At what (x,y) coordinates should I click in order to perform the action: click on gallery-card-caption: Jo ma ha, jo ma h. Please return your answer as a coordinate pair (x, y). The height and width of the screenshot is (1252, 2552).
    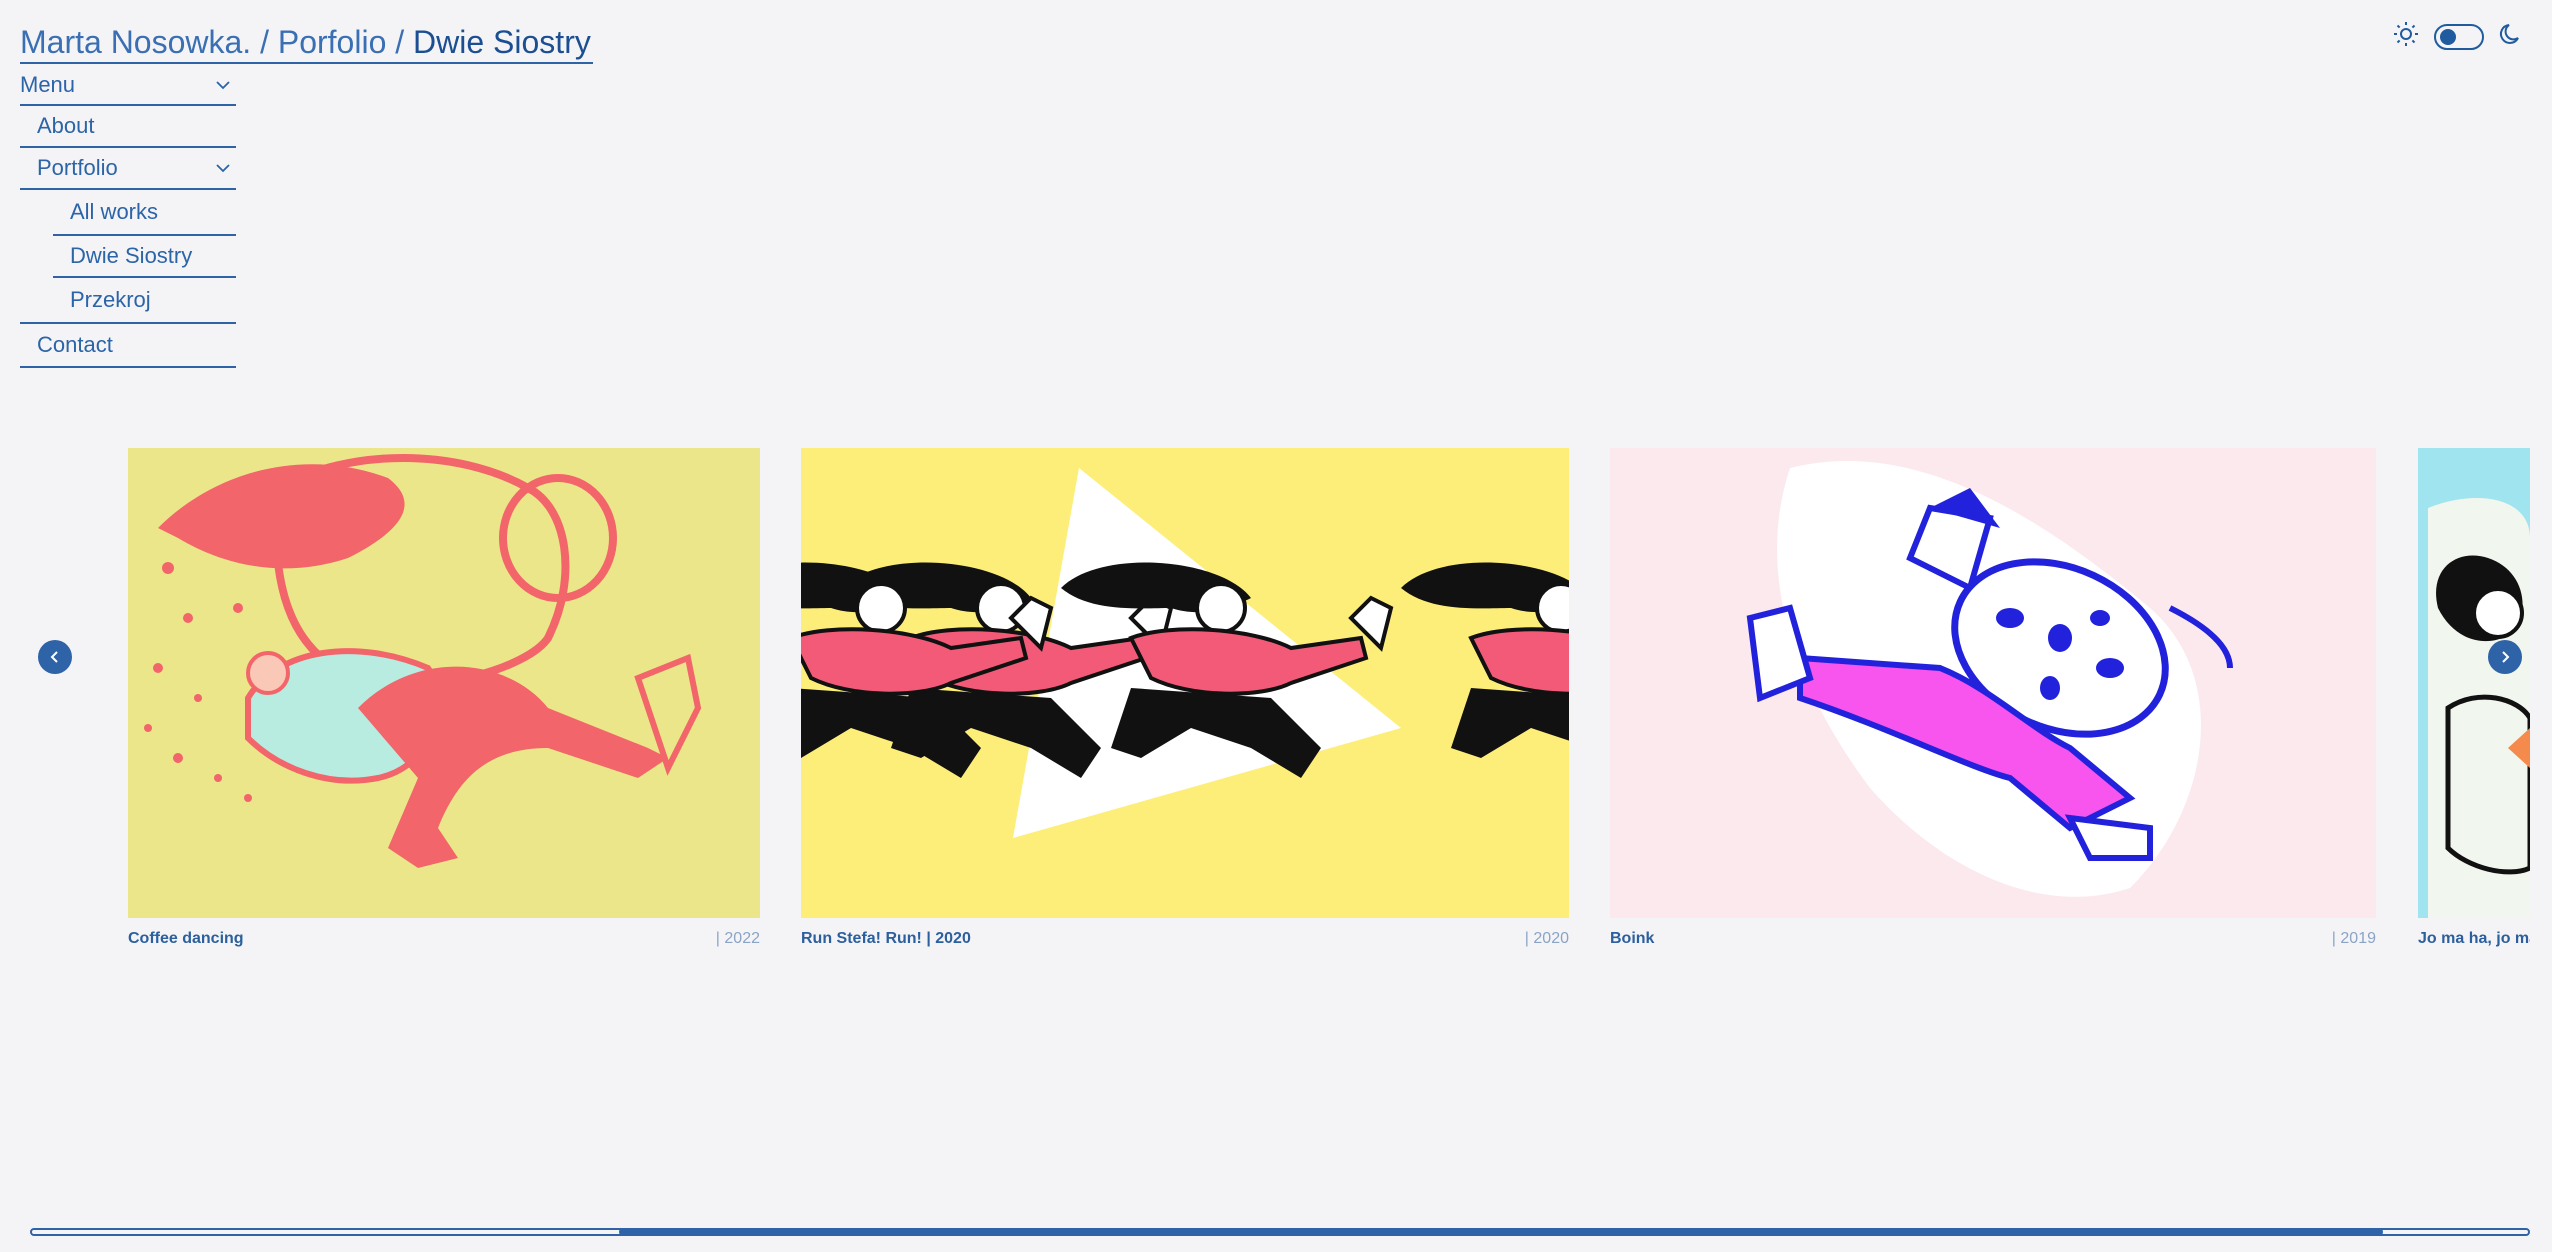
    Looking at the image, I should click on (2474, 939).